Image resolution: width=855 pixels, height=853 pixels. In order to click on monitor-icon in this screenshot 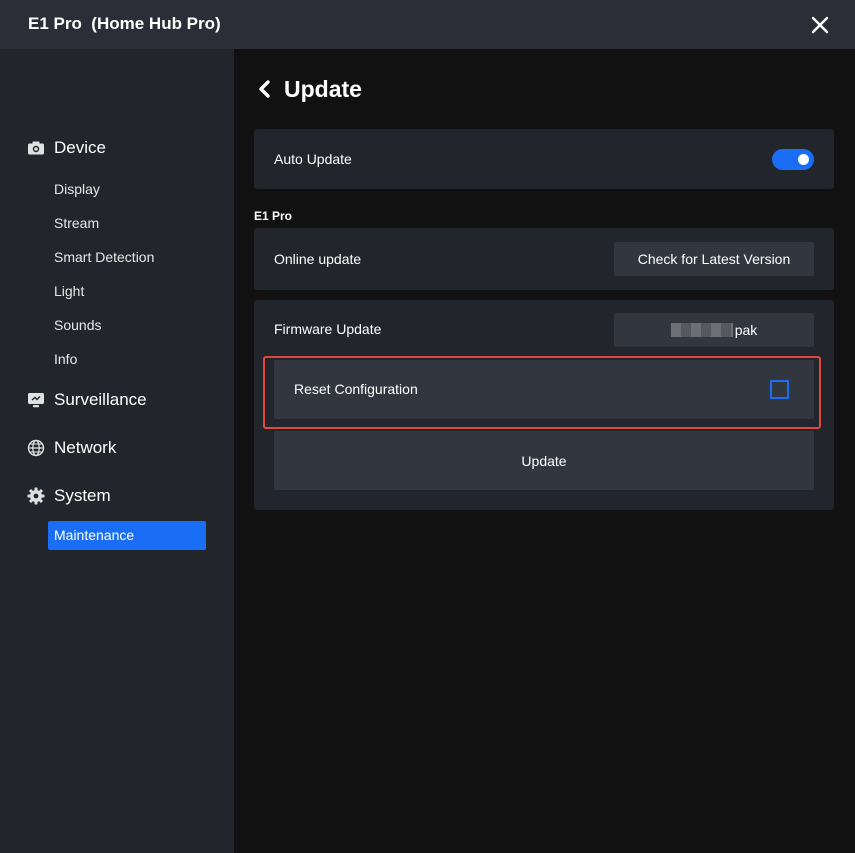, I will do `click(36, 400)`.